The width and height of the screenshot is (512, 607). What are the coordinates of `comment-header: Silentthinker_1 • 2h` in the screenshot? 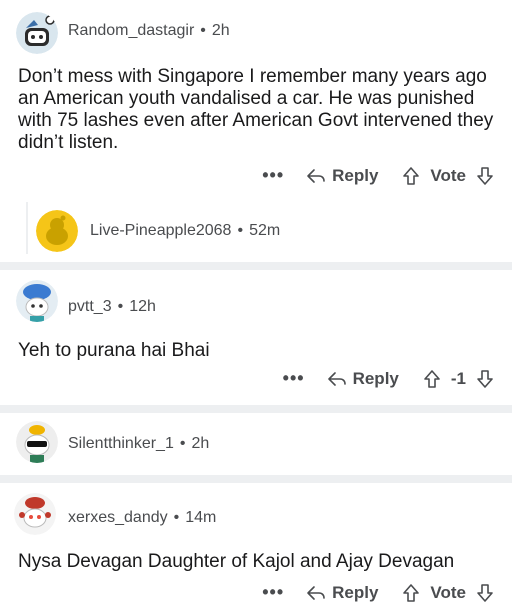 It's located at (138, 444).